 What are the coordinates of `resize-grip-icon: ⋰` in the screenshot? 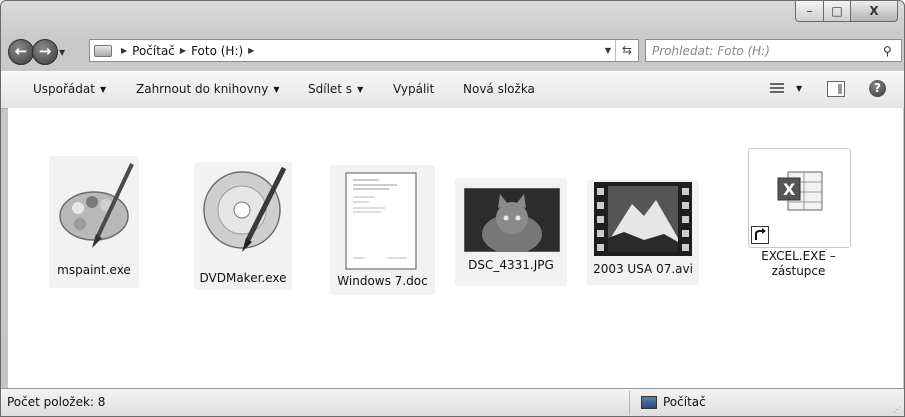 It's located at (897, 409).